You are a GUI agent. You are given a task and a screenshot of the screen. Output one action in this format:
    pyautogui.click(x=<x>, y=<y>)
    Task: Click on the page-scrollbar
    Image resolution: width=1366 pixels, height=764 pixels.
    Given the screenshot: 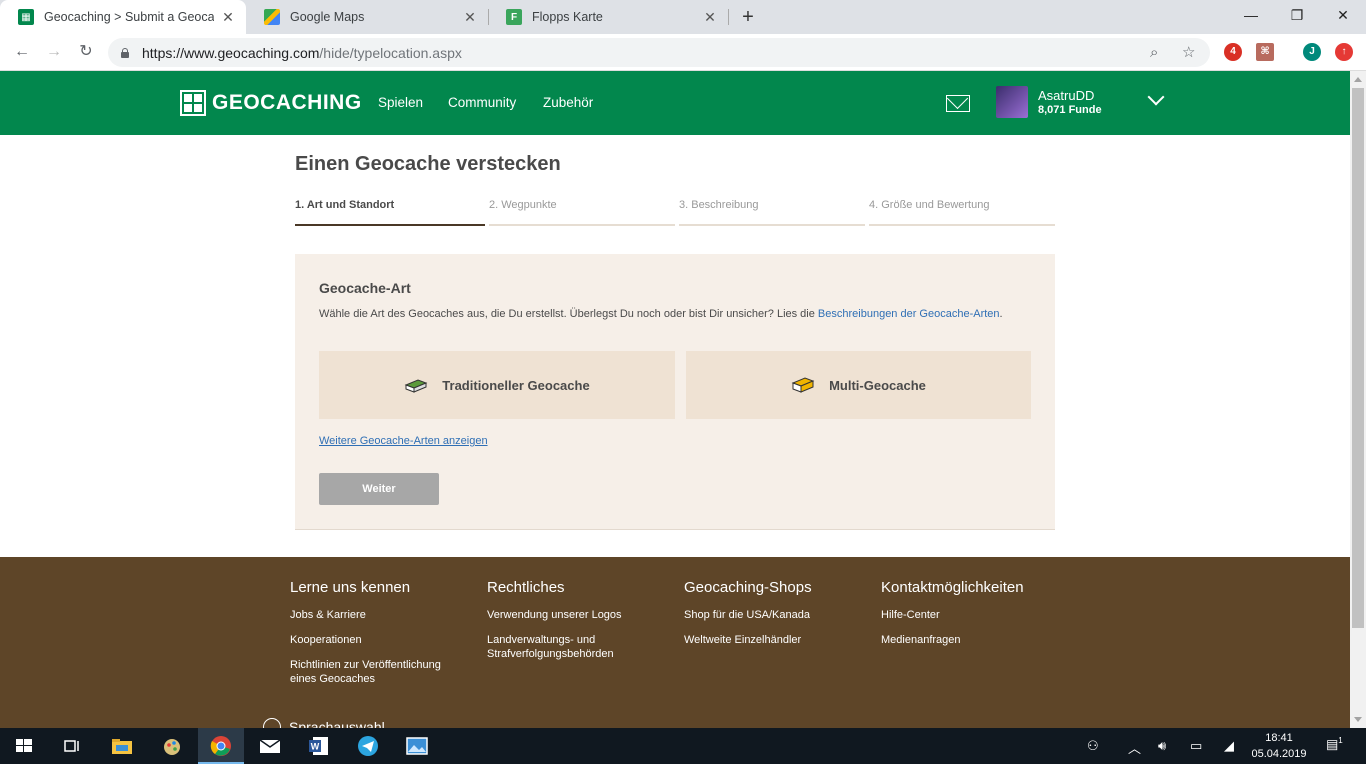 What is the action you would take?
    pyautogui.click(x=1358, y=399)
    